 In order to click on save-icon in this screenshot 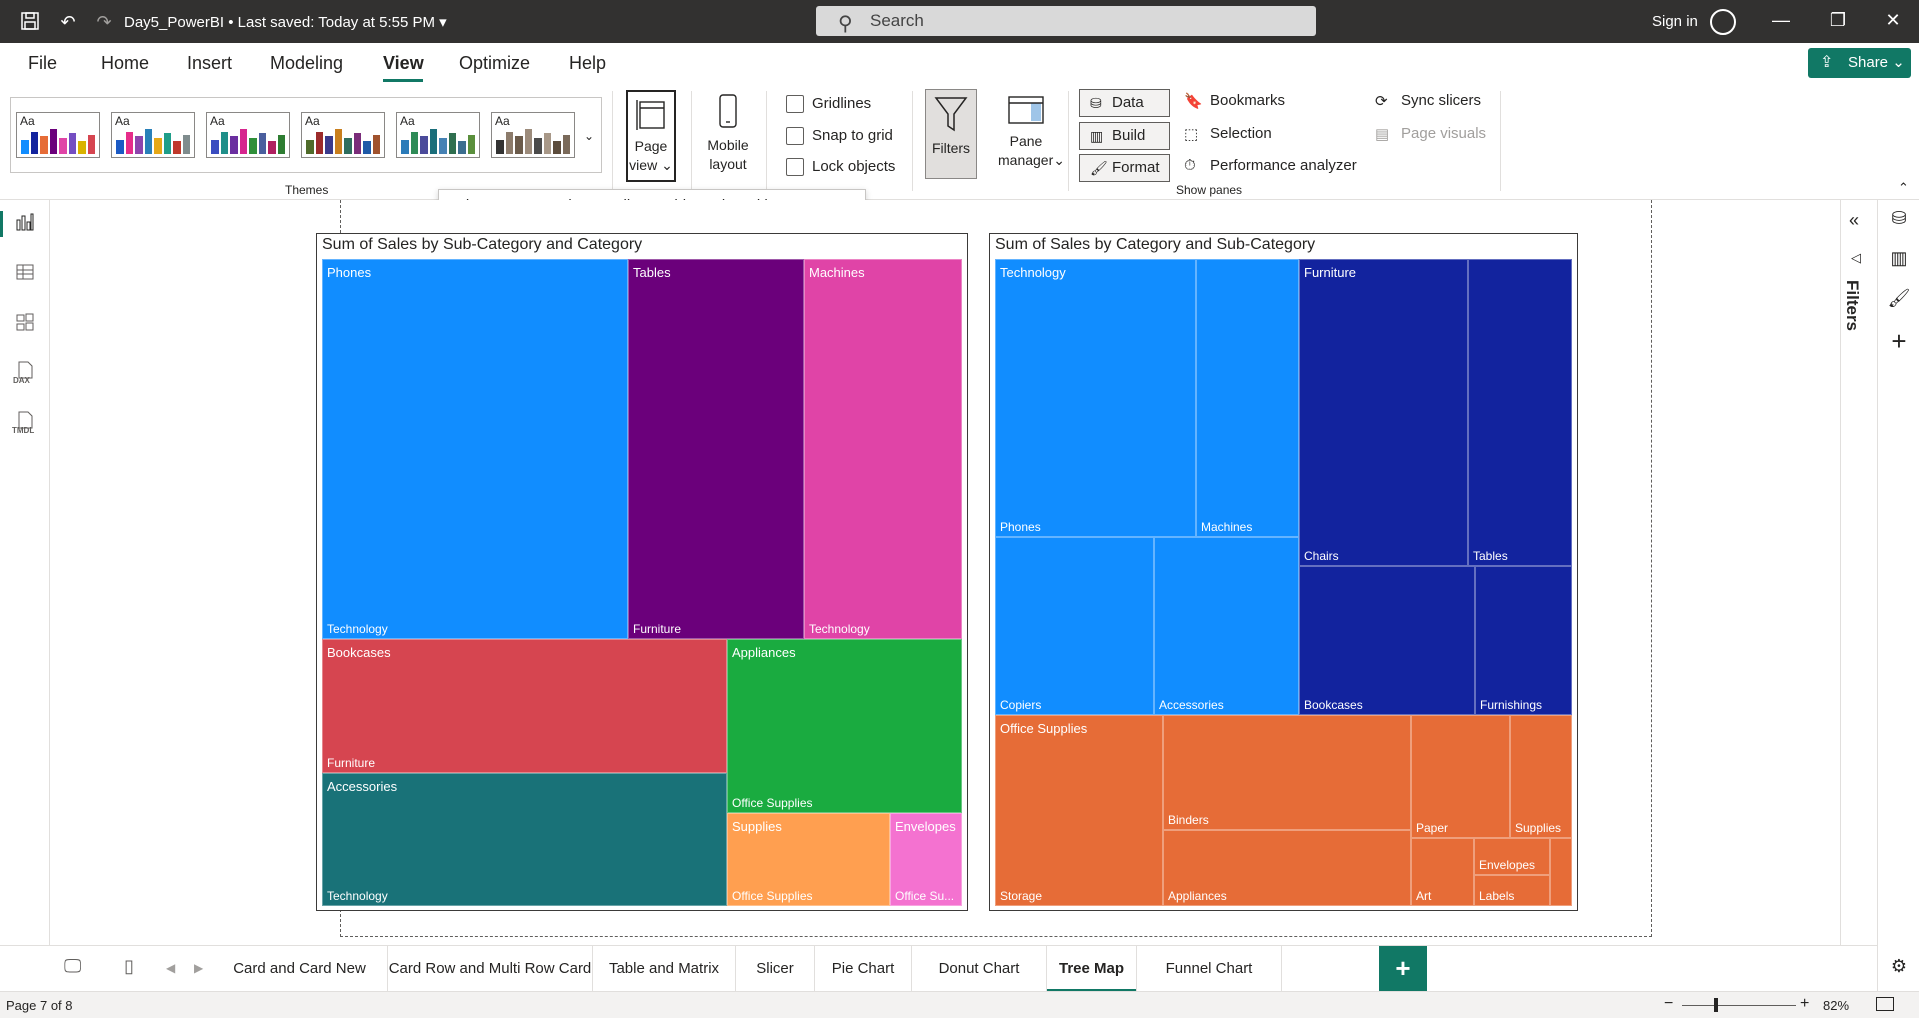, I will do `click(30, 22)`.